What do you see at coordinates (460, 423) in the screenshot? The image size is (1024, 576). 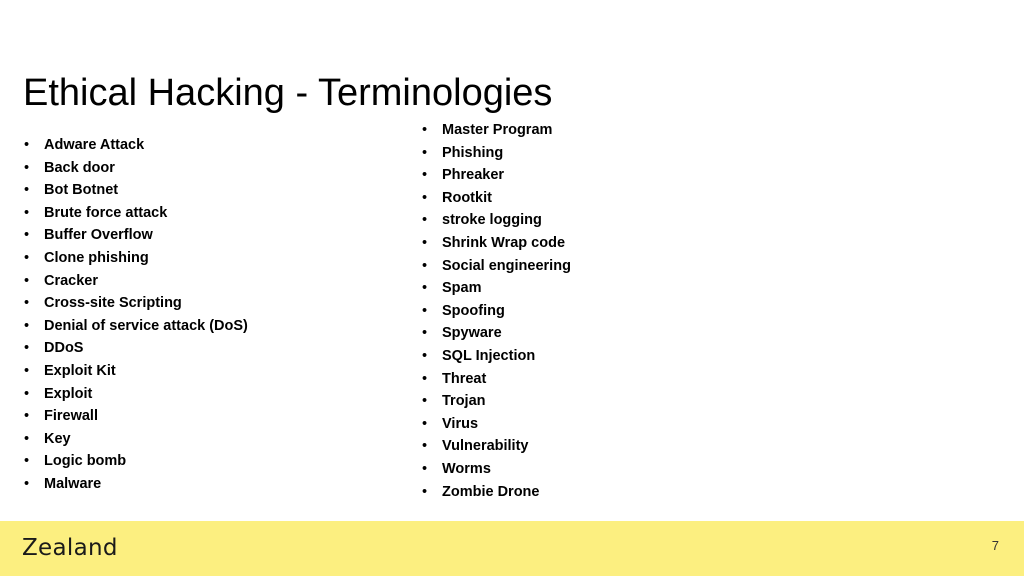 I see `terminology-right-label: Virus` at bounding box center [460, 423].